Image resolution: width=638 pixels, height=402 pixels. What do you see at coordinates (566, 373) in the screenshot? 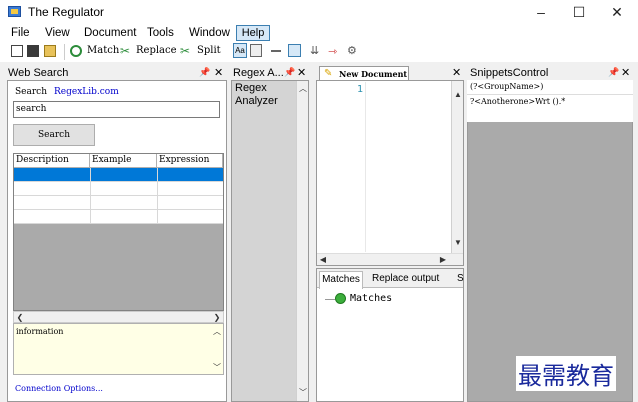
I see `watermark-text: 最需教育` at bounding box center [566, 373].